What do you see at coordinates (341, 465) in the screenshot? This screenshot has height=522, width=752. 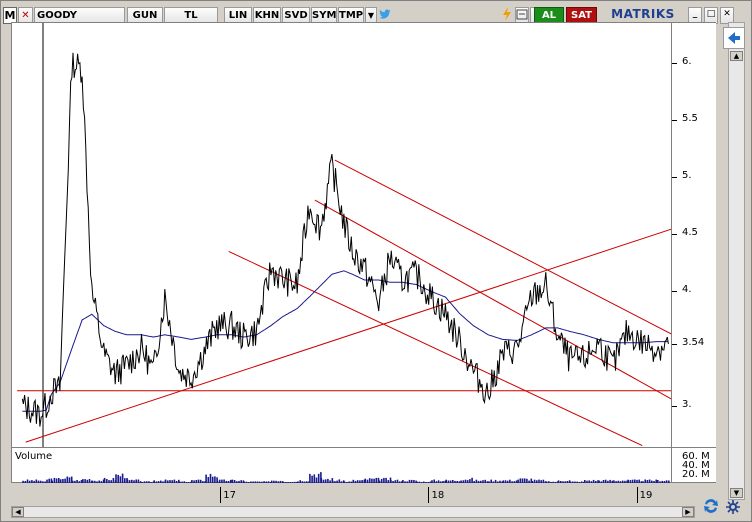 I see `volume-panel: Volume` at bounding box center [341, 465].